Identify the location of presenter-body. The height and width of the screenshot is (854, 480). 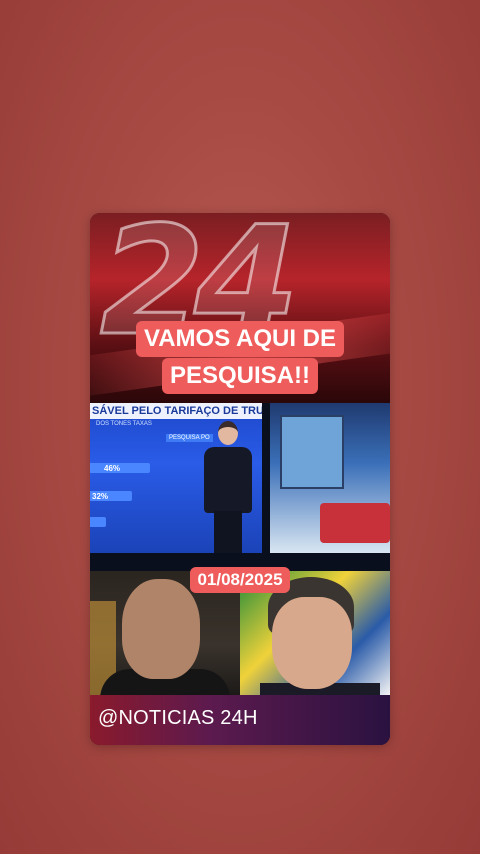
(228, 480).